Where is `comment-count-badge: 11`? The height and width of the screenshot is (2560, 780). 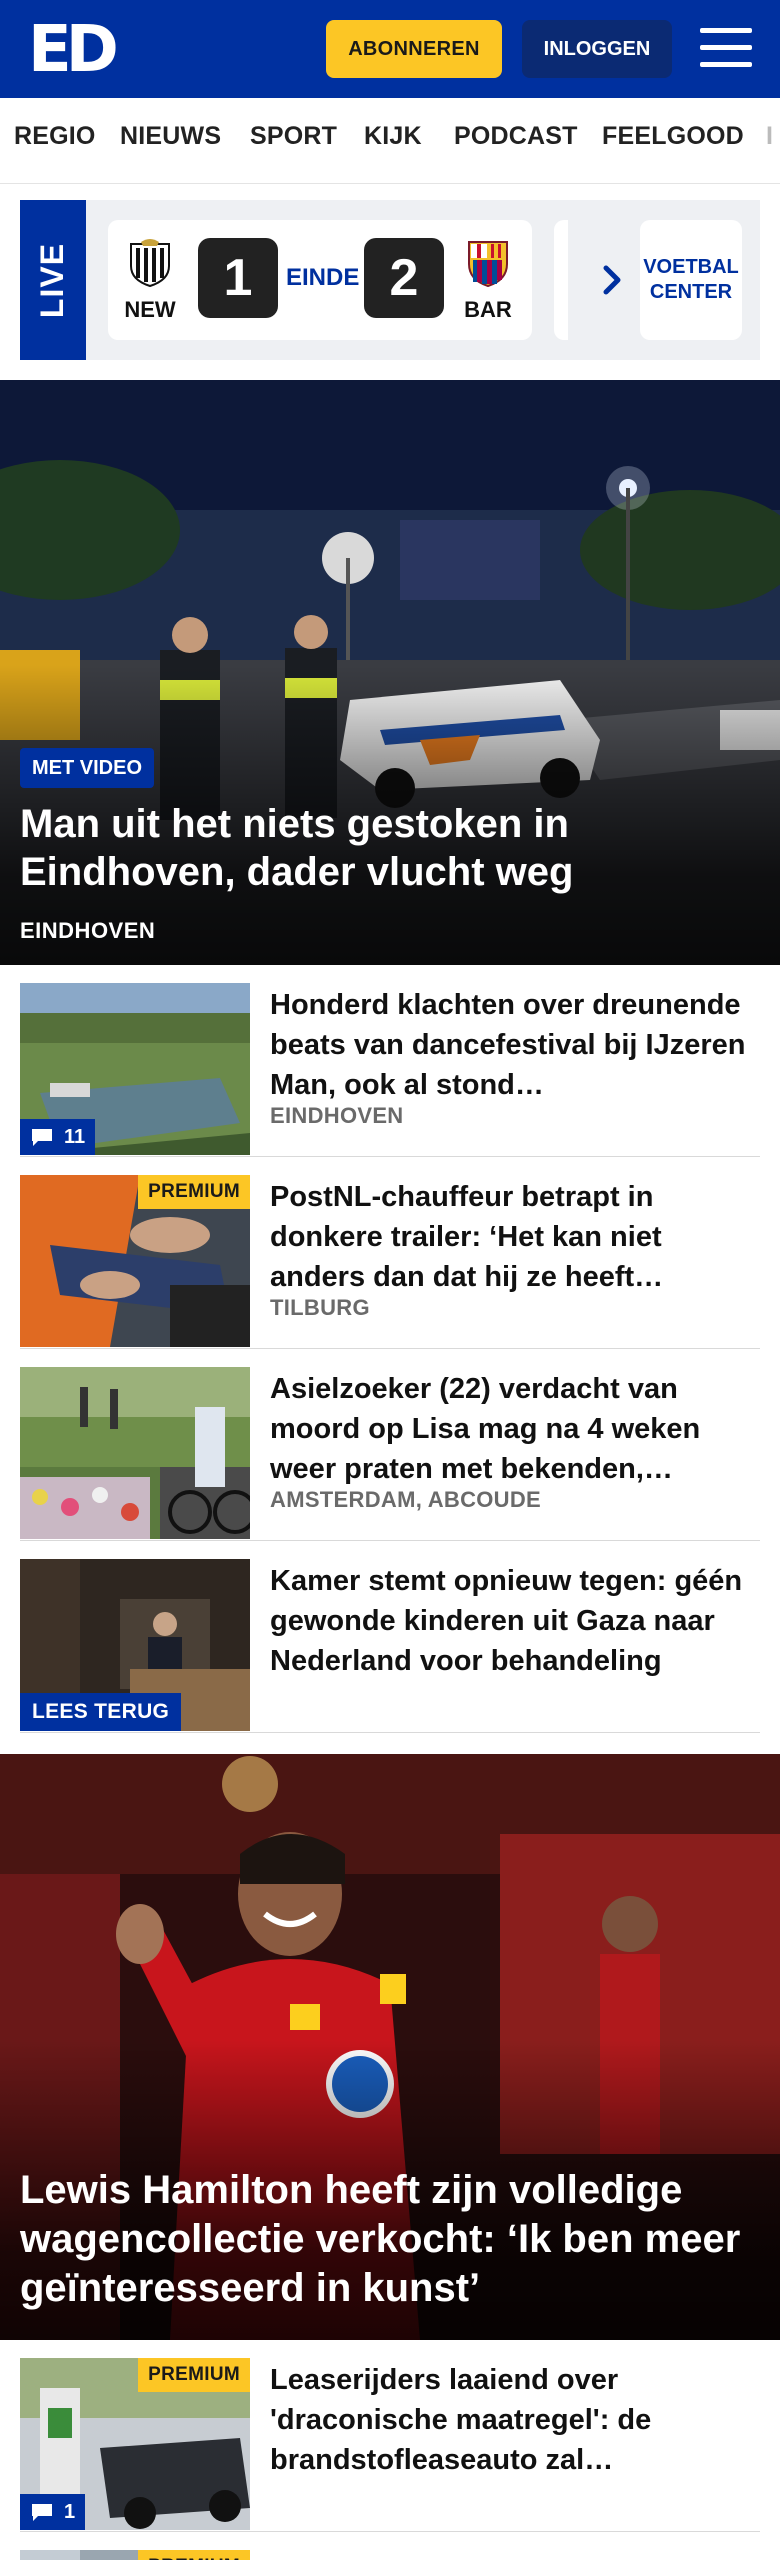
comment-count-badge: 11 is located at coordinates (58, 1137).